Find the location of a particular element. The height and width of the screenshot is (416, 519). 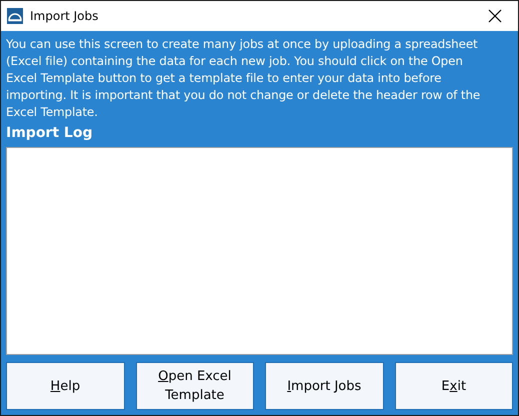

app-icon is located at coordinates (15, 16).